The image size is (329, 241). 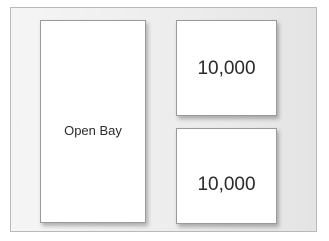 I want to click on top-right-panel: 10,000, so click(x=226, y=68).